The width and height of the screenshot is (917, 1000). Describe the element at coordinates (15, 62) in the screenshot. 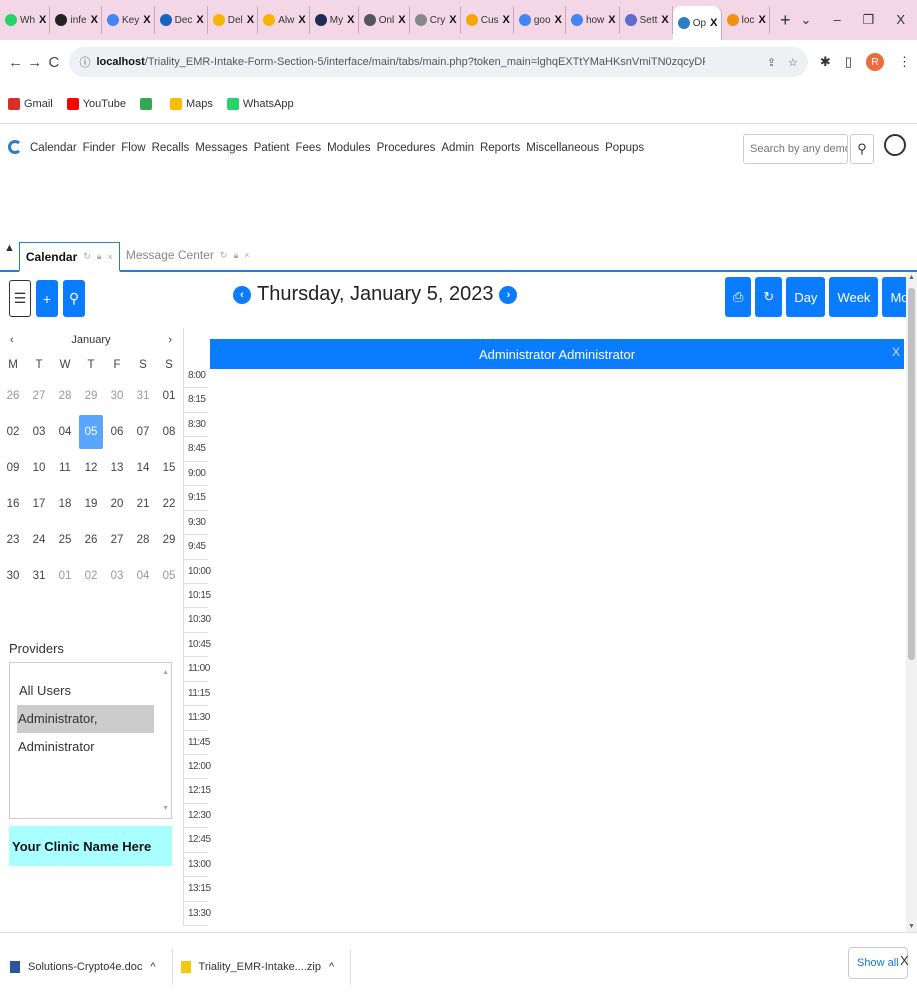

I see `back-arrow-icon: ←` at that location.